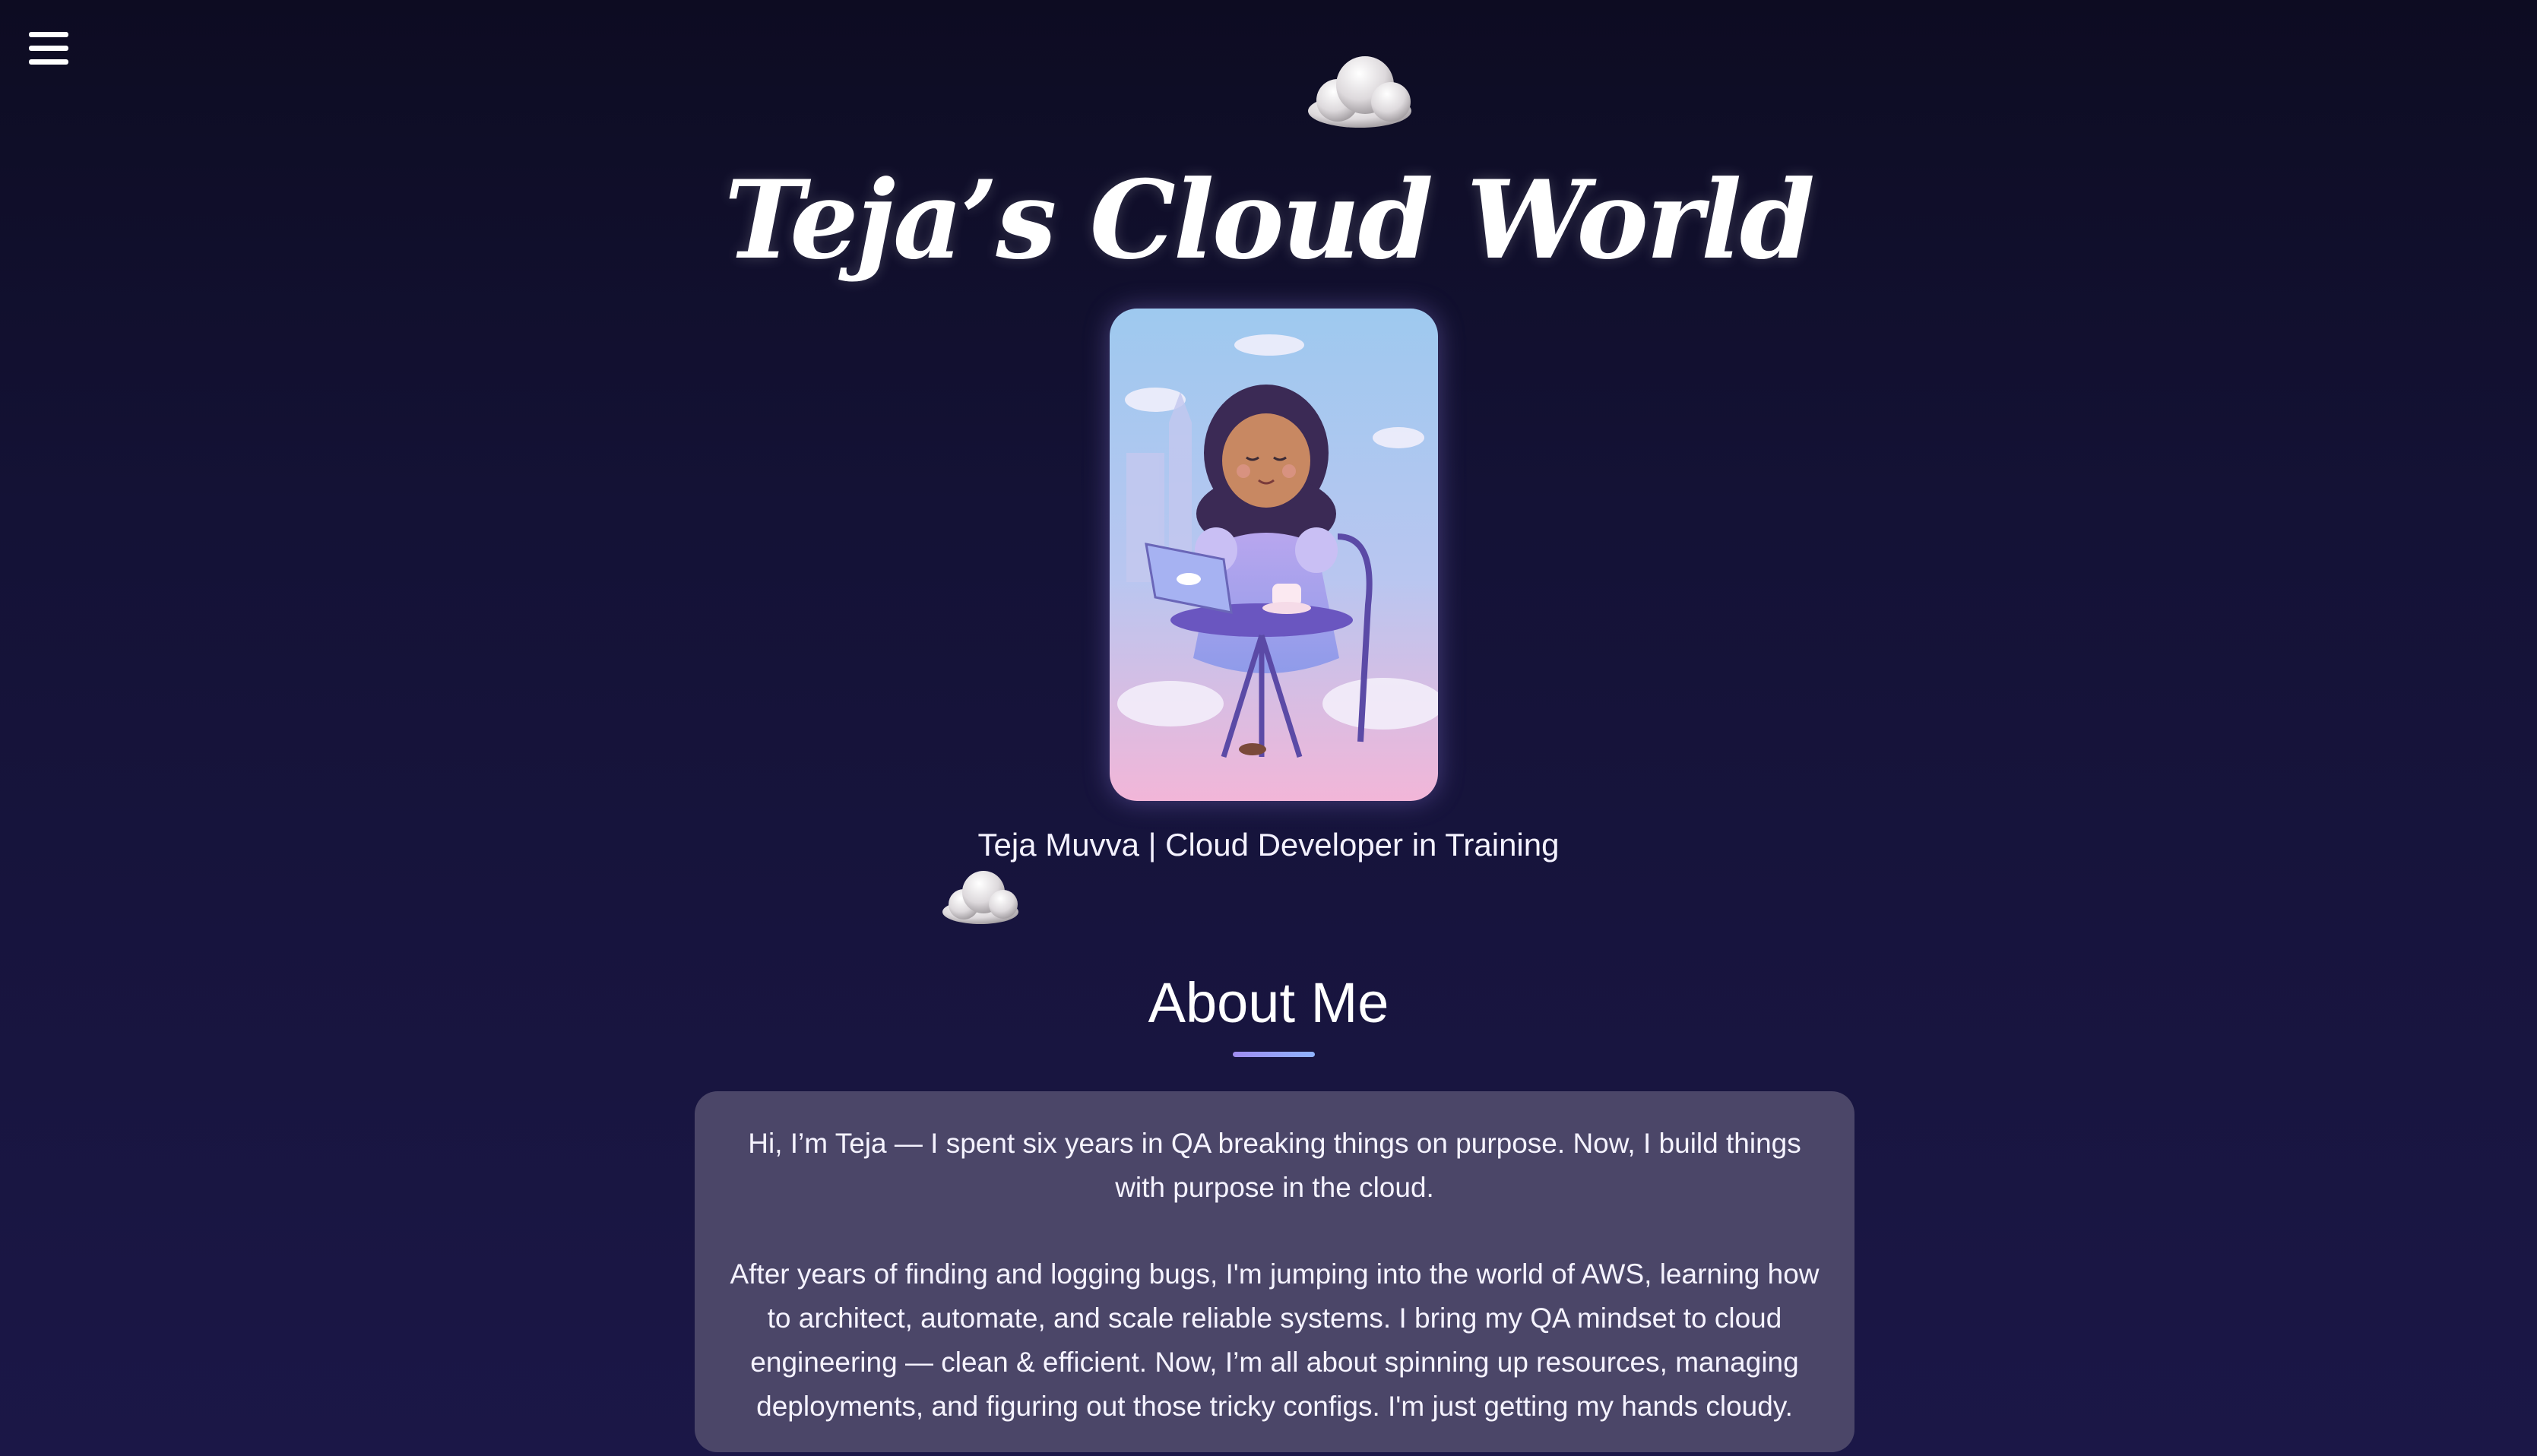 This screenshot has height=1456, width=2537. Describe the element at coordinates (1268, 845) in the screenshot. I see `profile-tagline: Teja Muvva | Cloud Developer in Training` at that location.